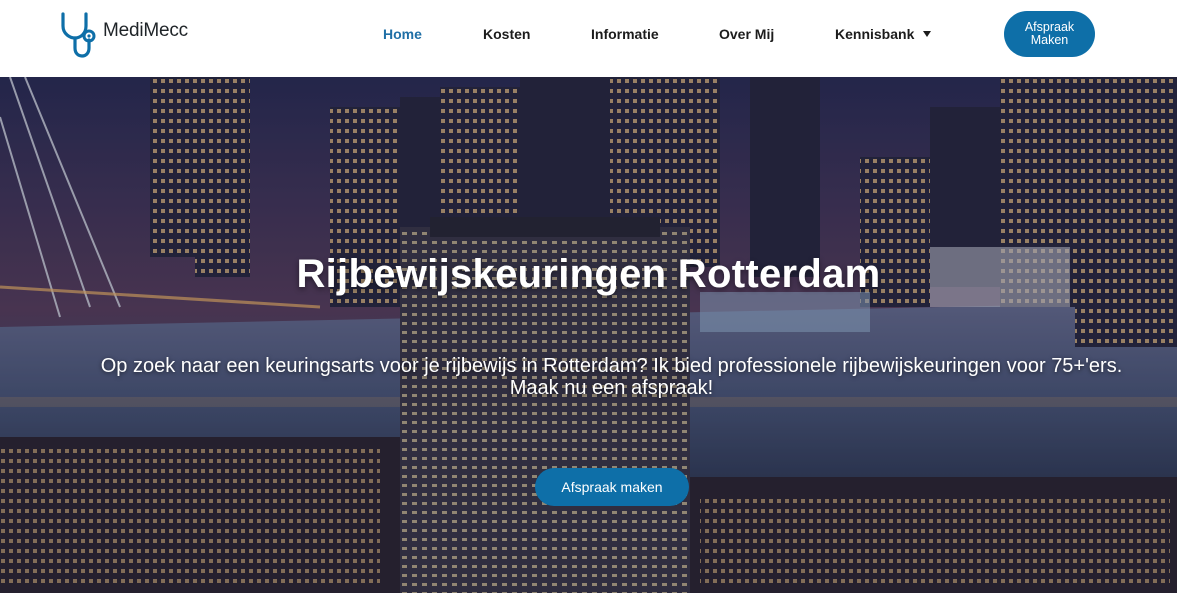 The width and height of the screenshot is (1177, 593). What do you see at coordinates (1049, 34) in the screenshot?
I see `afspraak-maken-header-button: Afspraak Maken` at bounding box center [1049, 34].